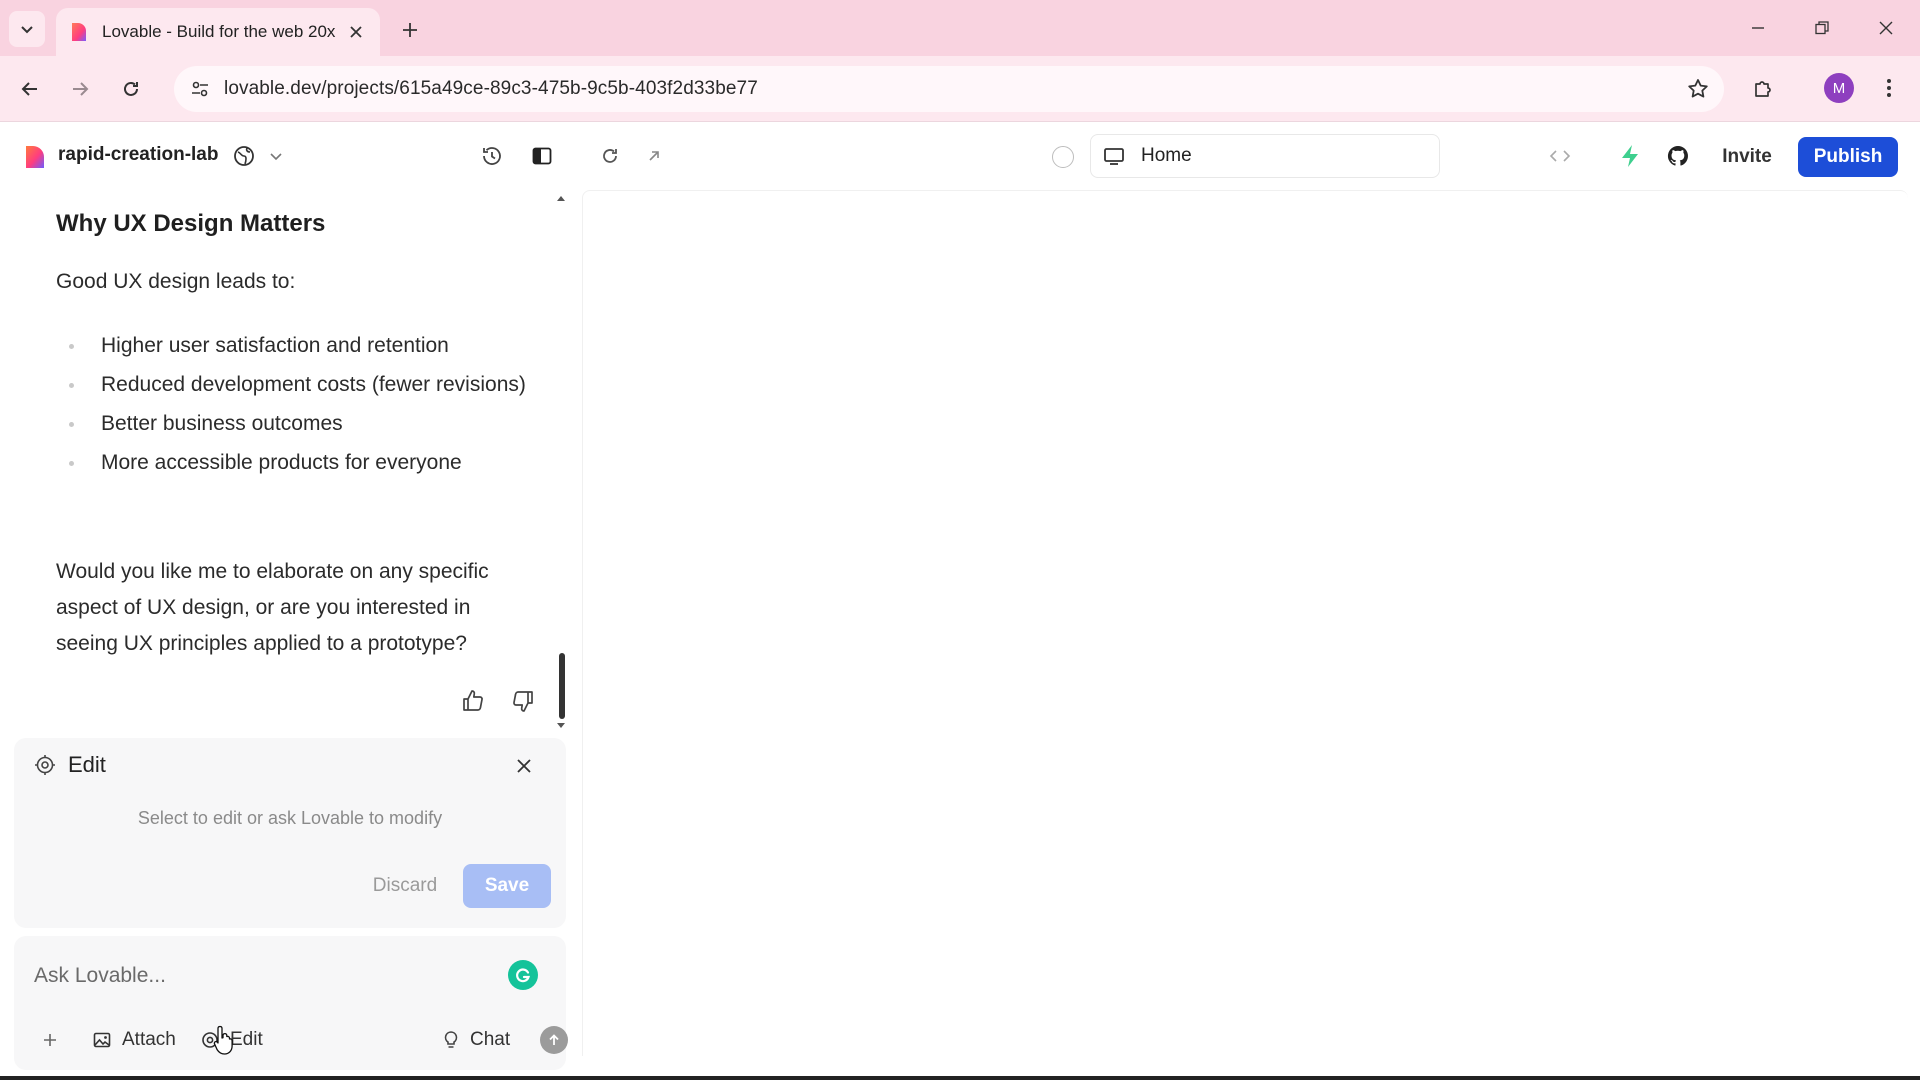 Image resolution: width=1920 pixels, height=1080 pixels. Describe the element at coordinates (87, 764) in the screenshot. I see `edit-panel-title: Edit` at that location.